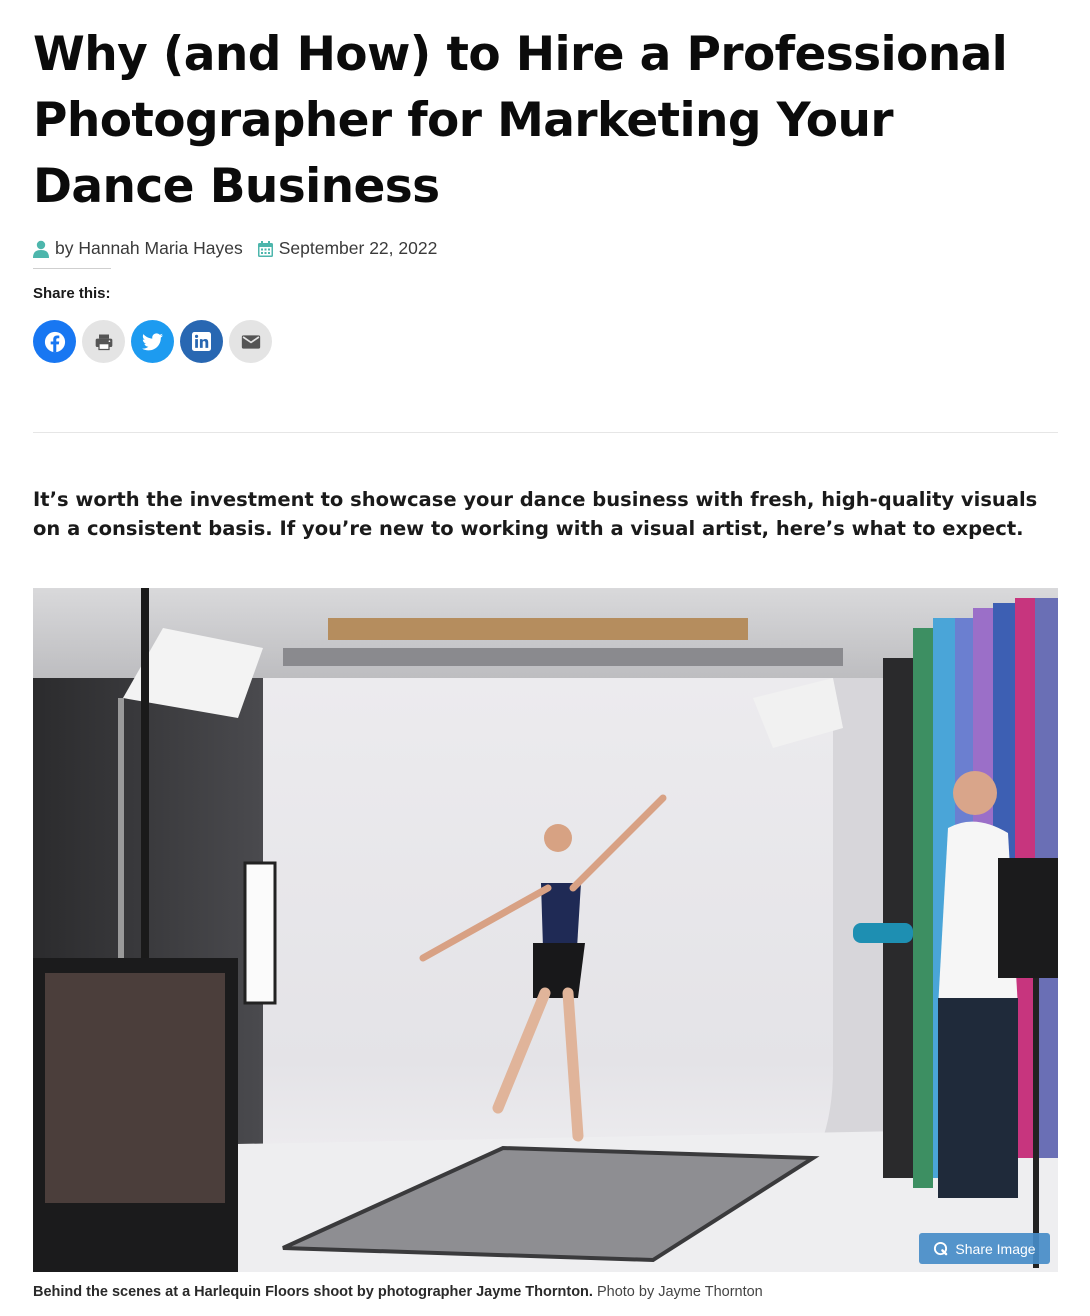  What do you see at coordinates (358, 248) in the screenshot?
I see `date-text: September 22, 2022` at bounding box center [358, 248].